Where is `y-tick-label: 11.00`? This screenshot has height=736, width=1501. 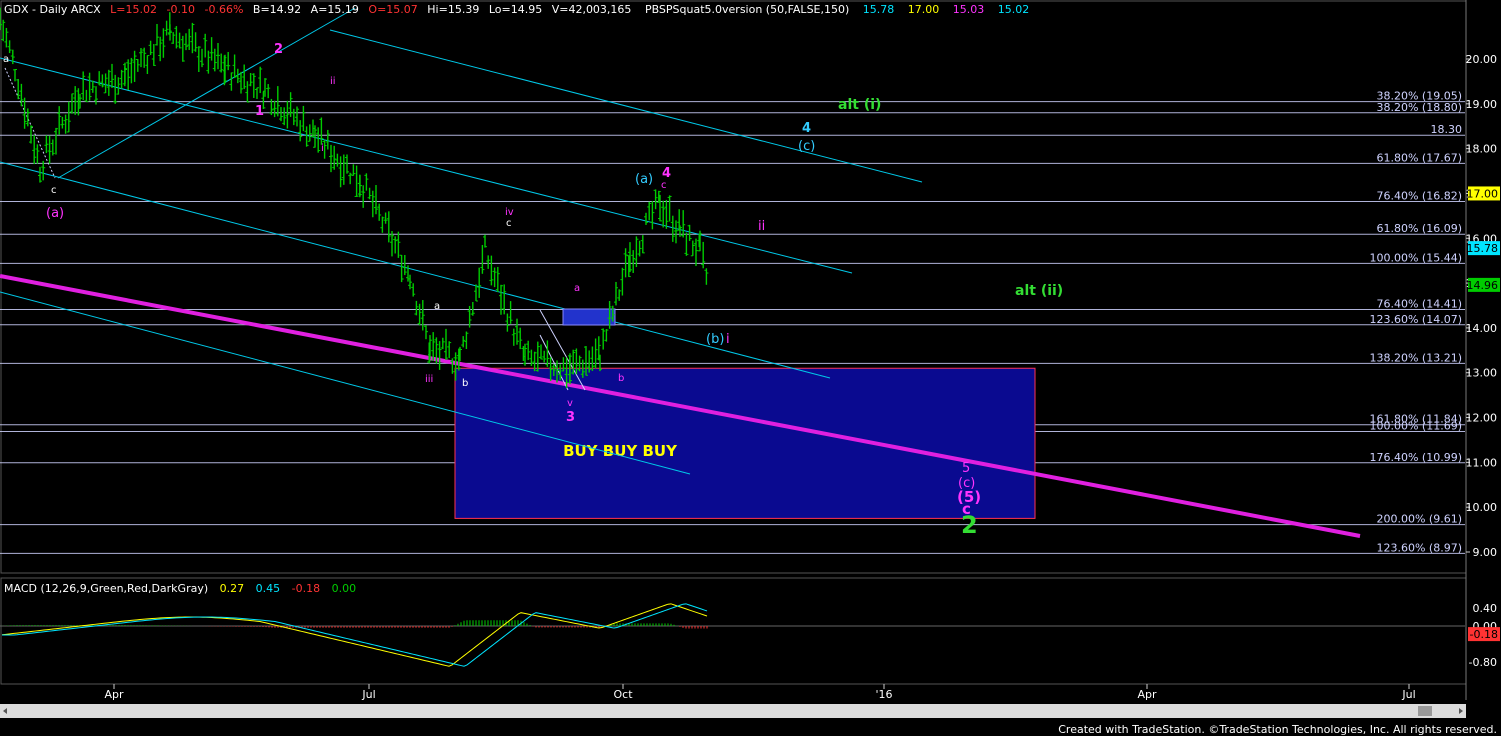
y-tick-label: 11.00 is located at coordinates (1482, 462).